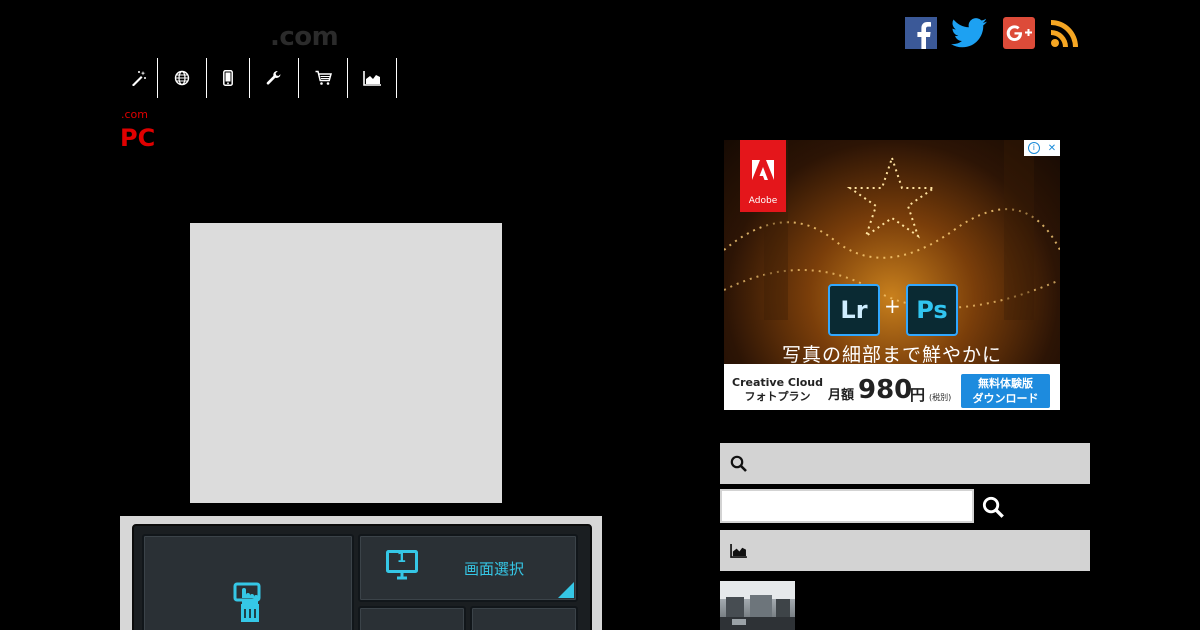 This screenshot has height=630, width=1200. I want to click on nav-item-magic, so click(139, 78).